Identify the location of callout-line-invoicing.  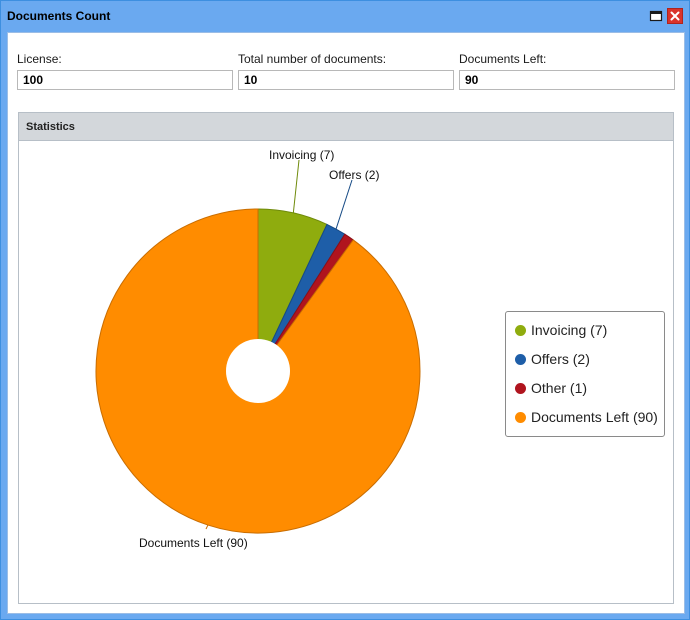
(296, 186).